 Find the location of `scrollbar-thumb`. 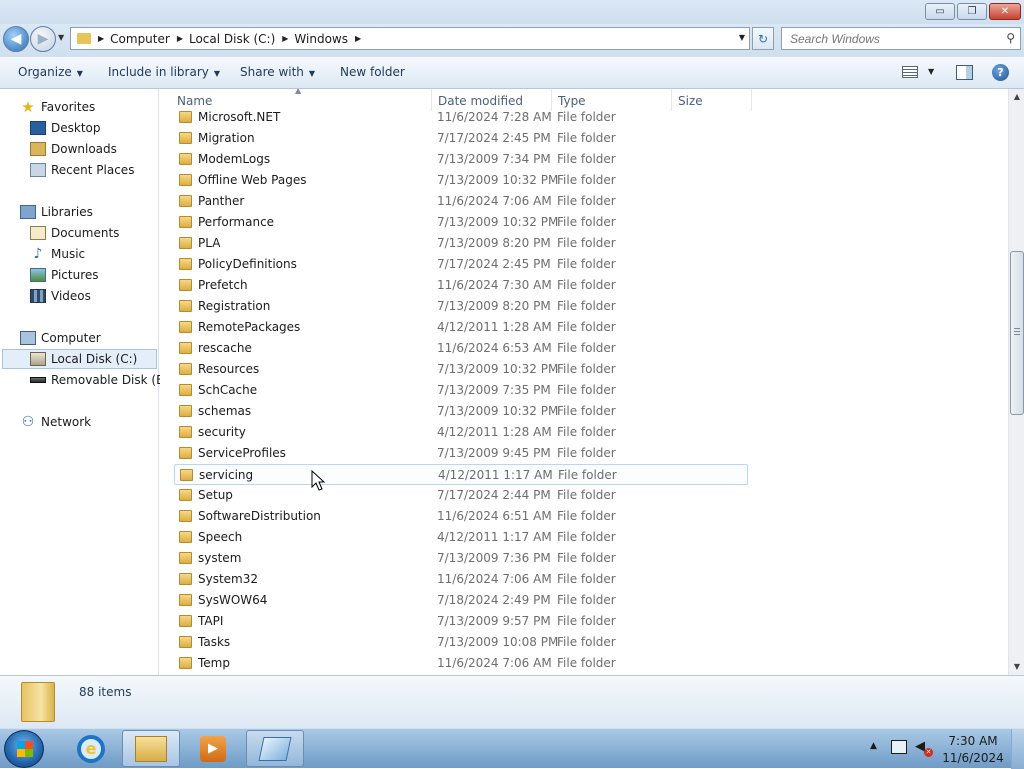

scrollbar-thumb is located at coordinates (1017, 333).